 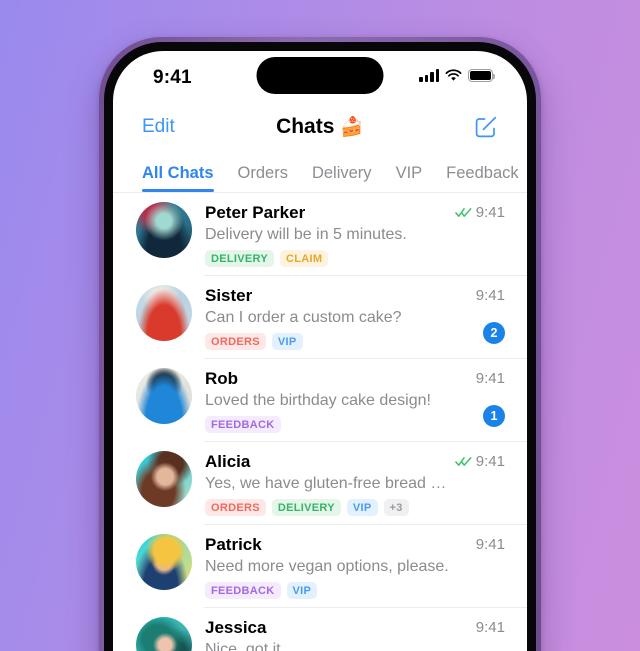 What do you see at coordinates (482, 178) in the screenshot?
I see `tab-feedback: Feedback` at bounding box center [482, 178].